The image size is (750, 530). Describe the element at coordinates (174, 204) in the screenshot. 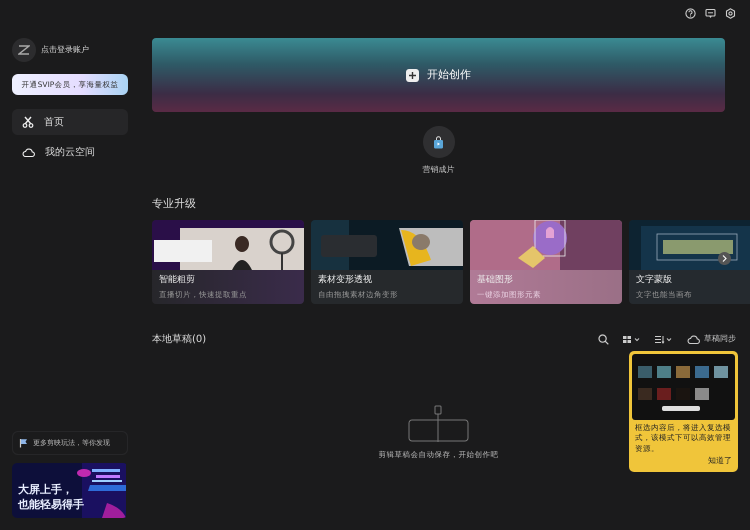

I see `section-title: 专业升级` at that location.